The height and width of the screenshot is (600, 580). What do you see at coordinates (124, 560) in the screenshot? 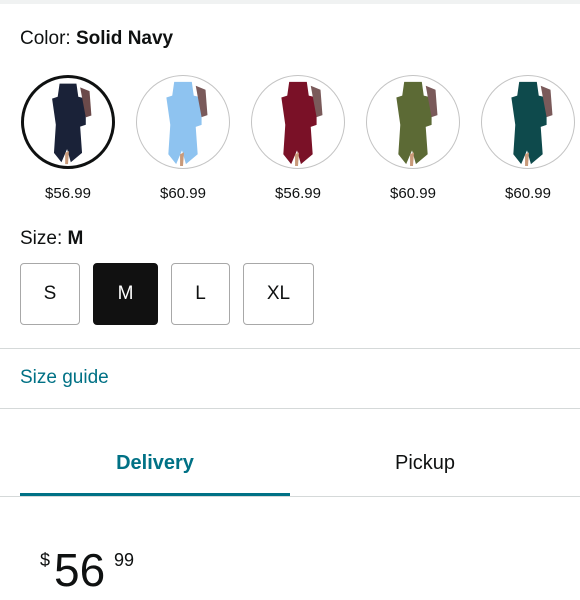
I see `price-fraction: 99` at bounding box center [124, 560].